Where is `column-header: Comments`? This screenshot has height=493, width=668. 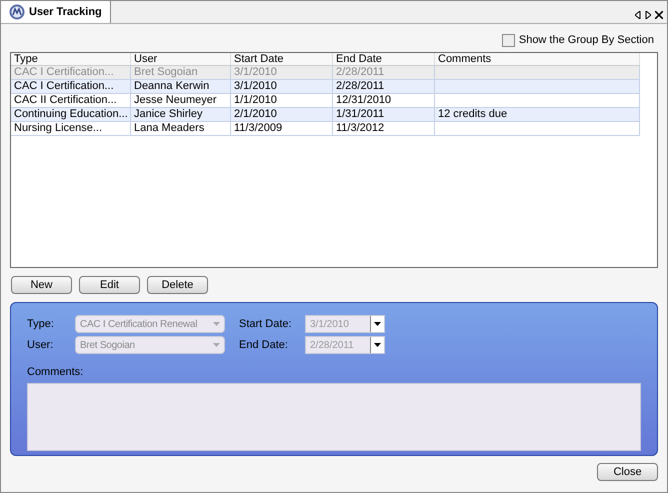 column-header: Comments is located at coordinates (537, 59).